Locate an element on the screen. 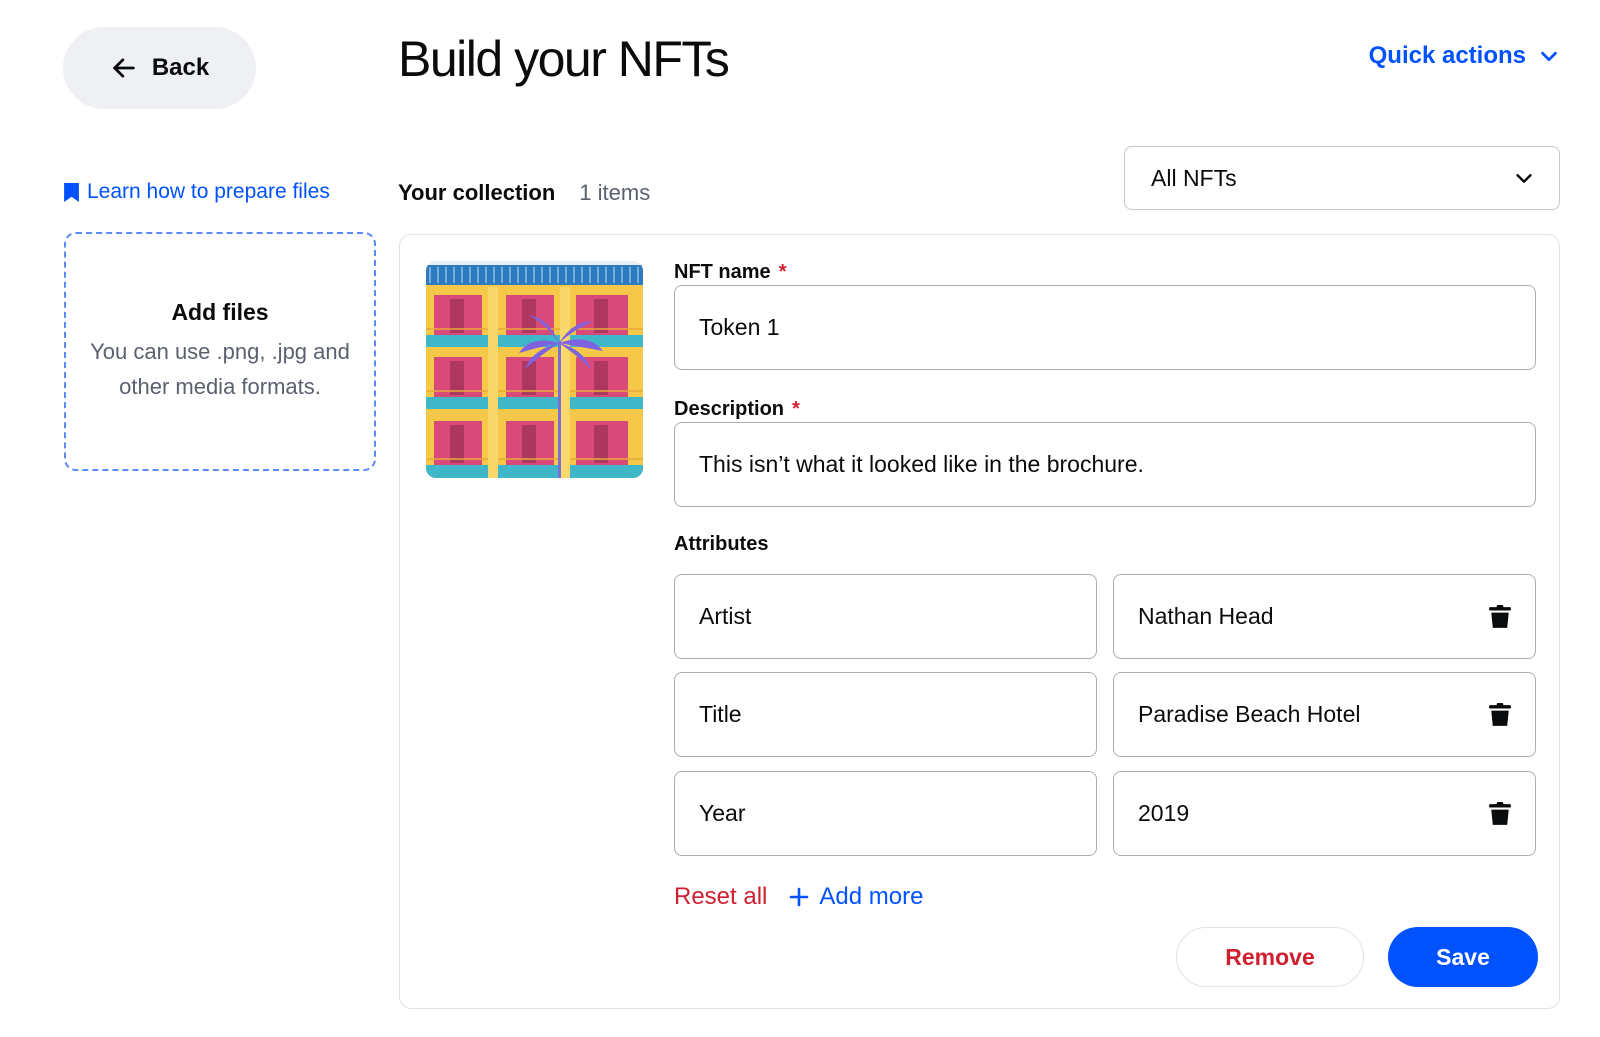 This screenshot has height=1037, width=1600. attribute-actions: Reset all Add more is located at coordinates (798, 897).